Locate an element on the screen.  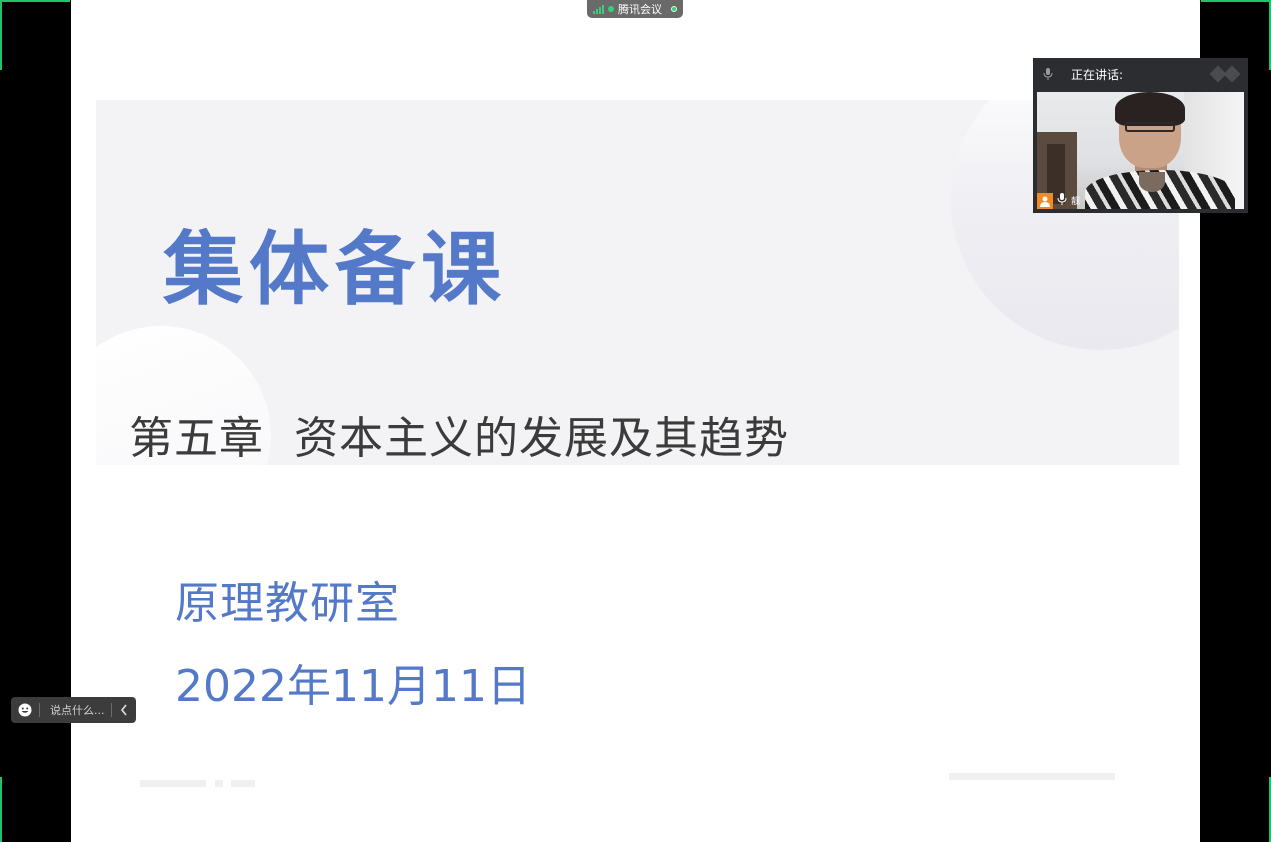
meeting-status-pill: 腾讯会议 is located at coordinates (635, 9).